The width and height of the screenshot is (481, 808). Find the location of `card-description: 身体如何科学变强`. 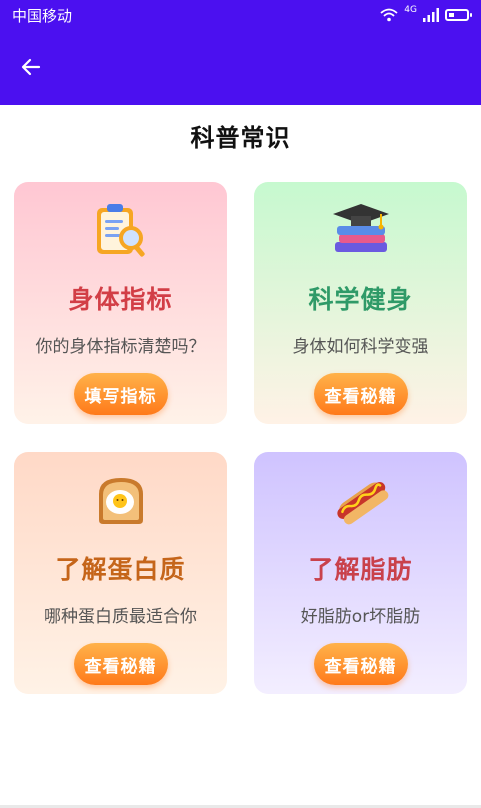

card-description: 身体如何科学变强 is located at coordinates (360, 347).